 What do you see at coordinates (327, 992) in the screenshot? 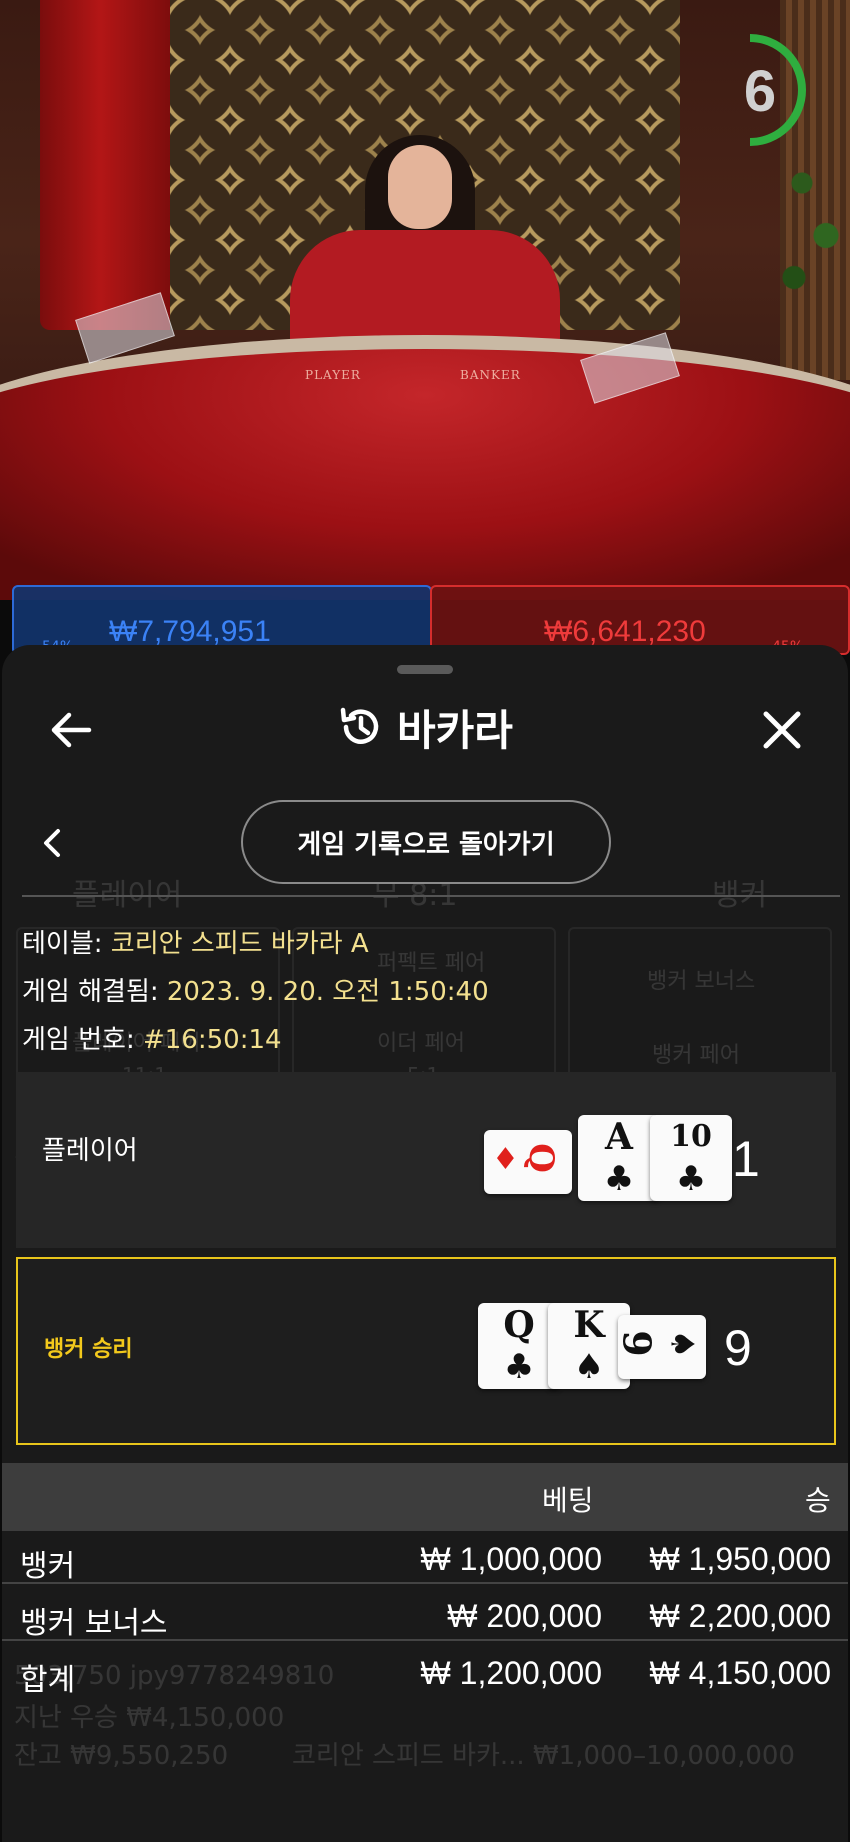
I see `info-resolved-value: 2023. 9. 20. 오전 1:50:40` at bounding box center [327, 992].